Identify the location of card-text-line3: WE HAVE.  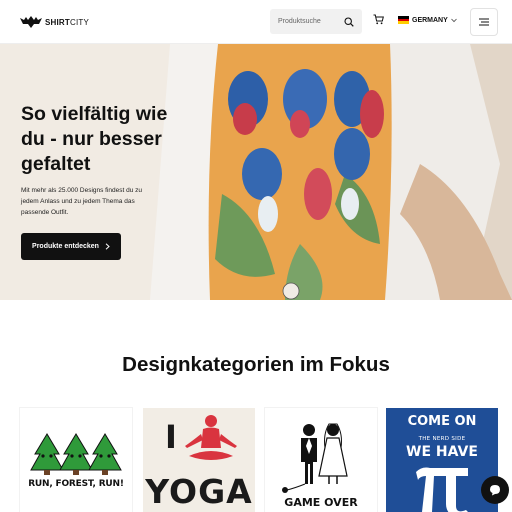
(442, 452).